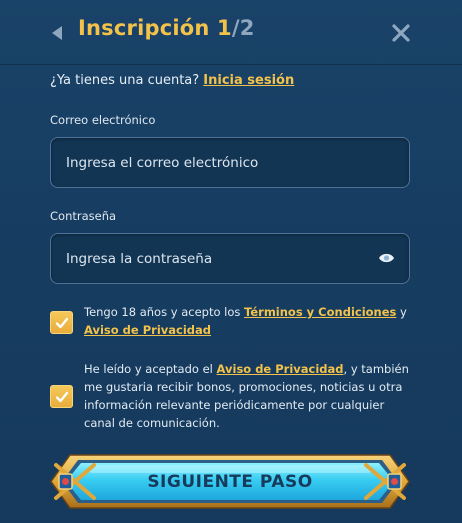 Image resolution: width=462 pixels, height=523 pixels. Describe the element at coordinates (211, 258) in the screenshot. I see `password-field` at that location.